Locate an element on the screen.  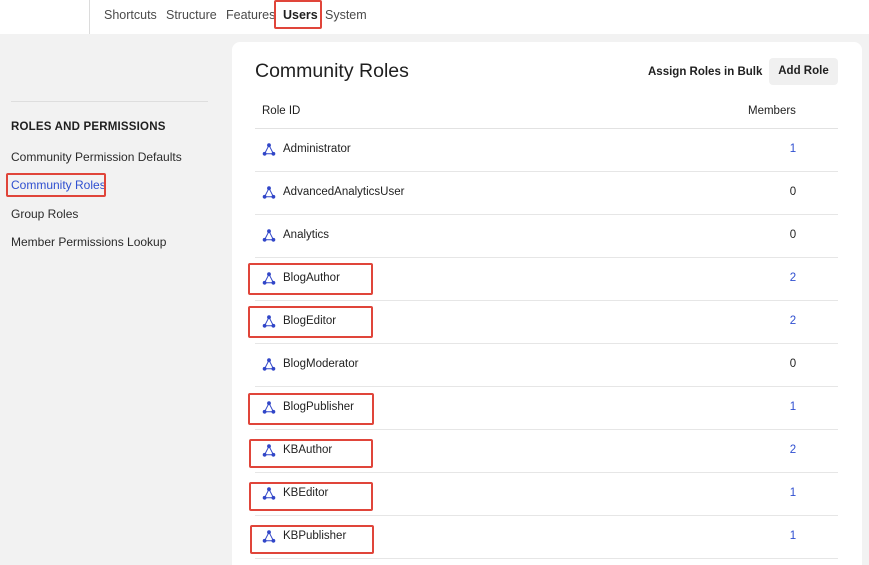
role-name: KBPublisher is located at coordinates (314, 536).